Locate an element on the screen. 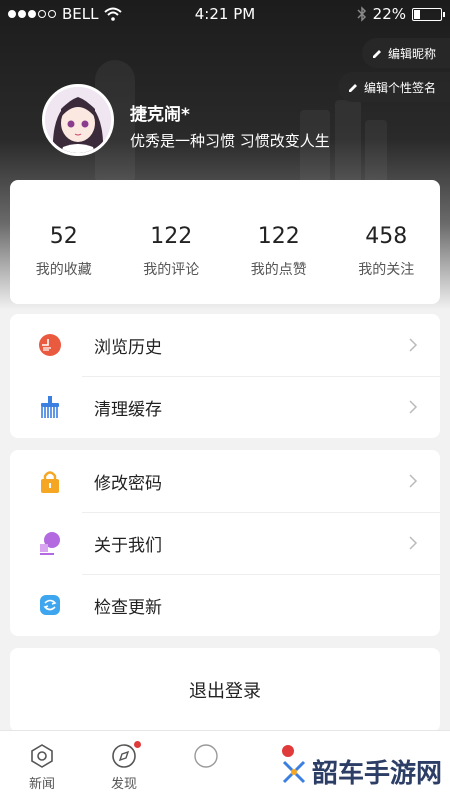  stat-value: 458 is located at coordinates (386, 236).